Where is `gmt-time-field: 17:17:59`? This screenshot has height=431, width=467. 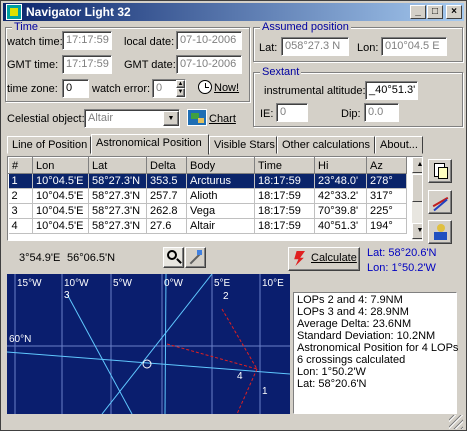 gmt-time-field: 17:17:59 is located at coordinates (87, 64).